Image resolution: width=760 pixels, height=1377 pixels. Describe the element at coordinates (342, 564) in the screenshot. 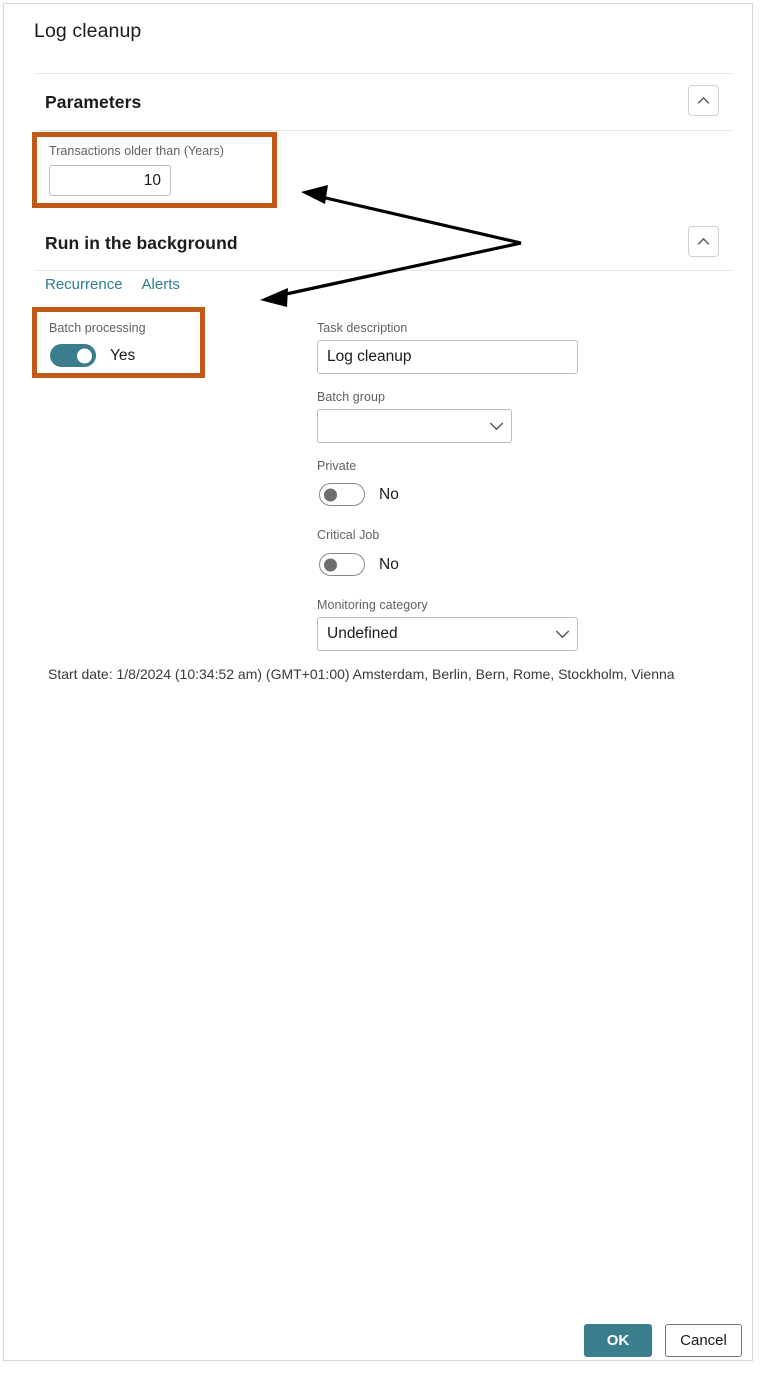

I see `critical-job-toggle` at that location.